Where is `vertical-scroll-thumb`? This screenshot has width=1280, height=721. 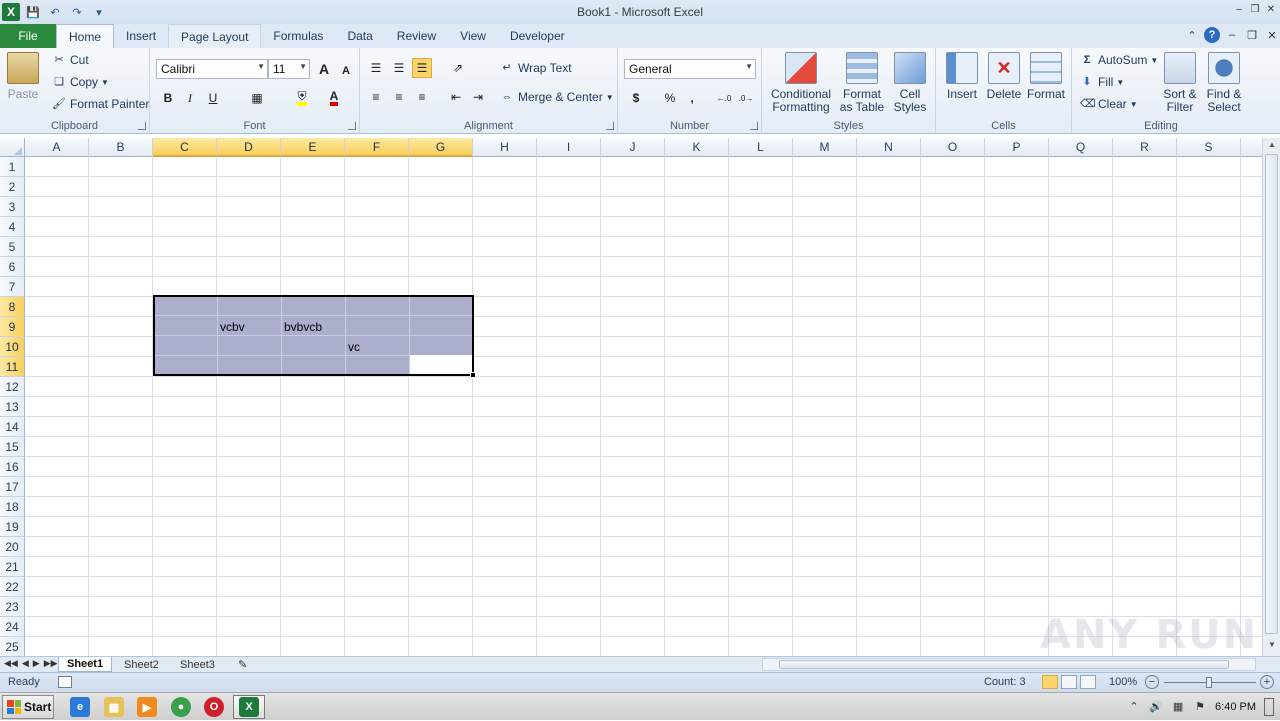 vertical-scroll-thumb is located at coordinates (1271, 394).